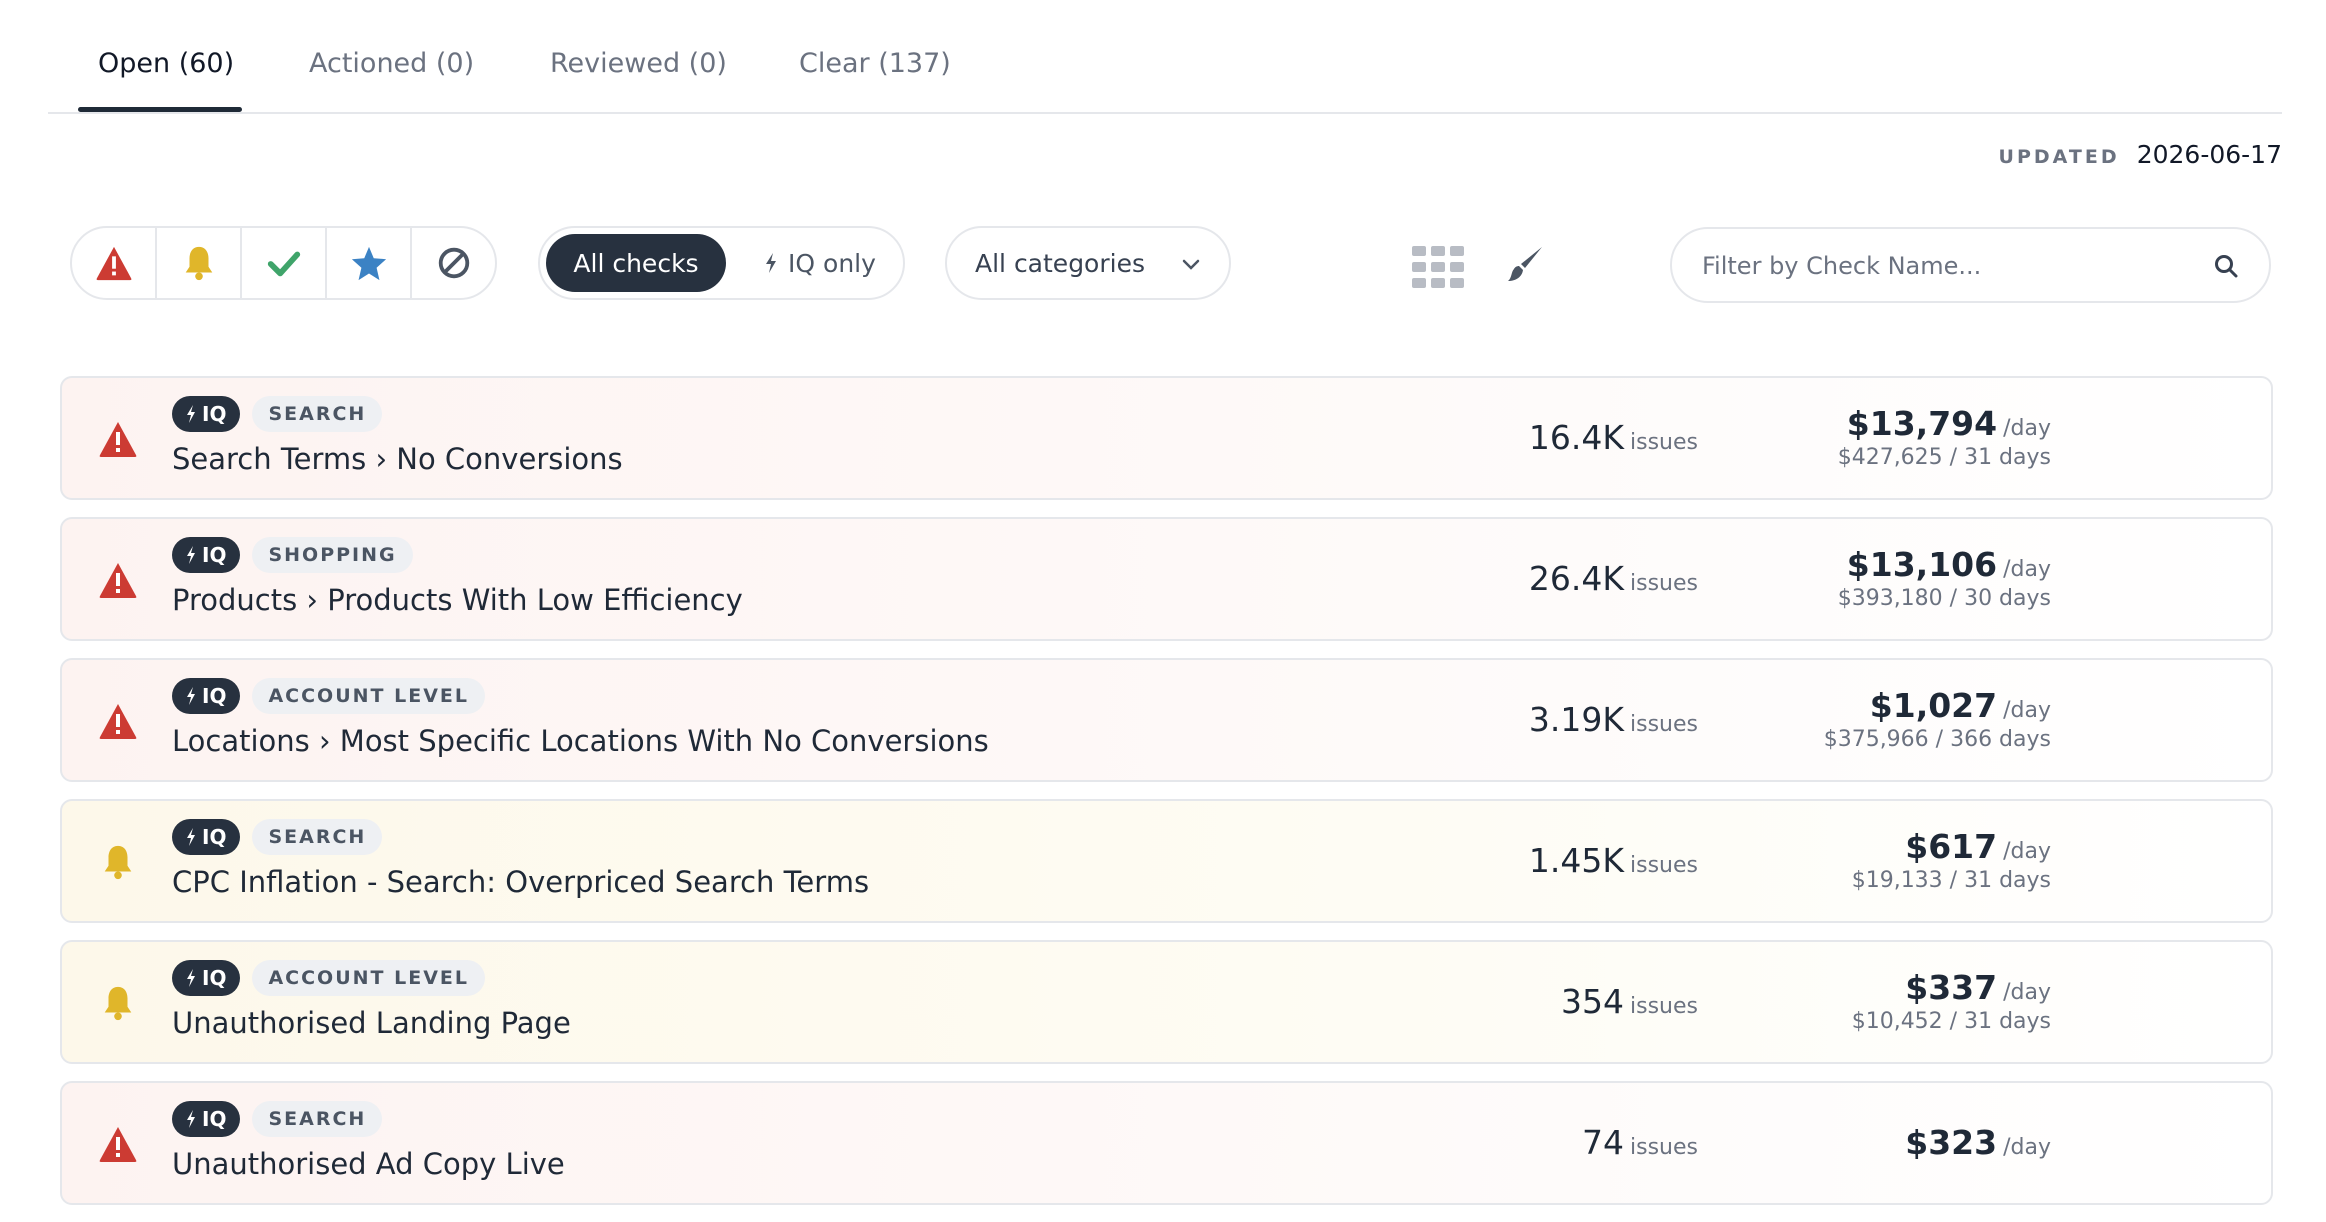  Describe the element at coordinates (2059, 157) in the screenshot. I see `updated-label: UPDATED` at that location.